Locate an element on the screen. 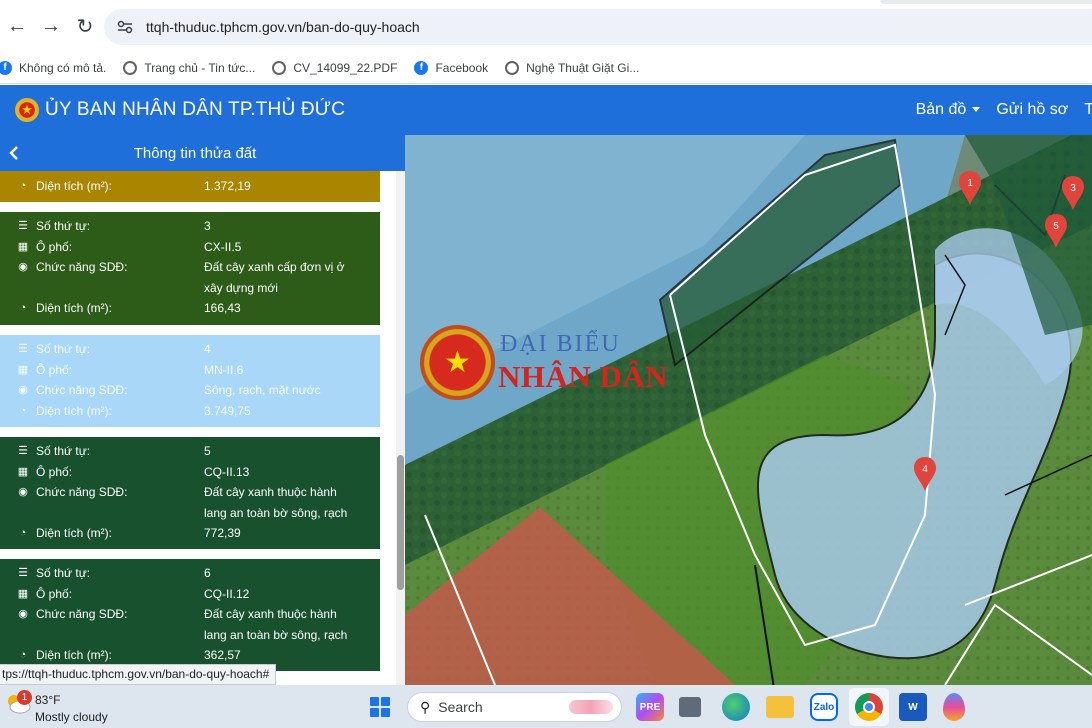 The height and width of the screenshot is (728, 1092). landuse-row: ◉ Chức năng SDĐ: Sông, rạch, mặt nước is located at coordinates (190, 390).